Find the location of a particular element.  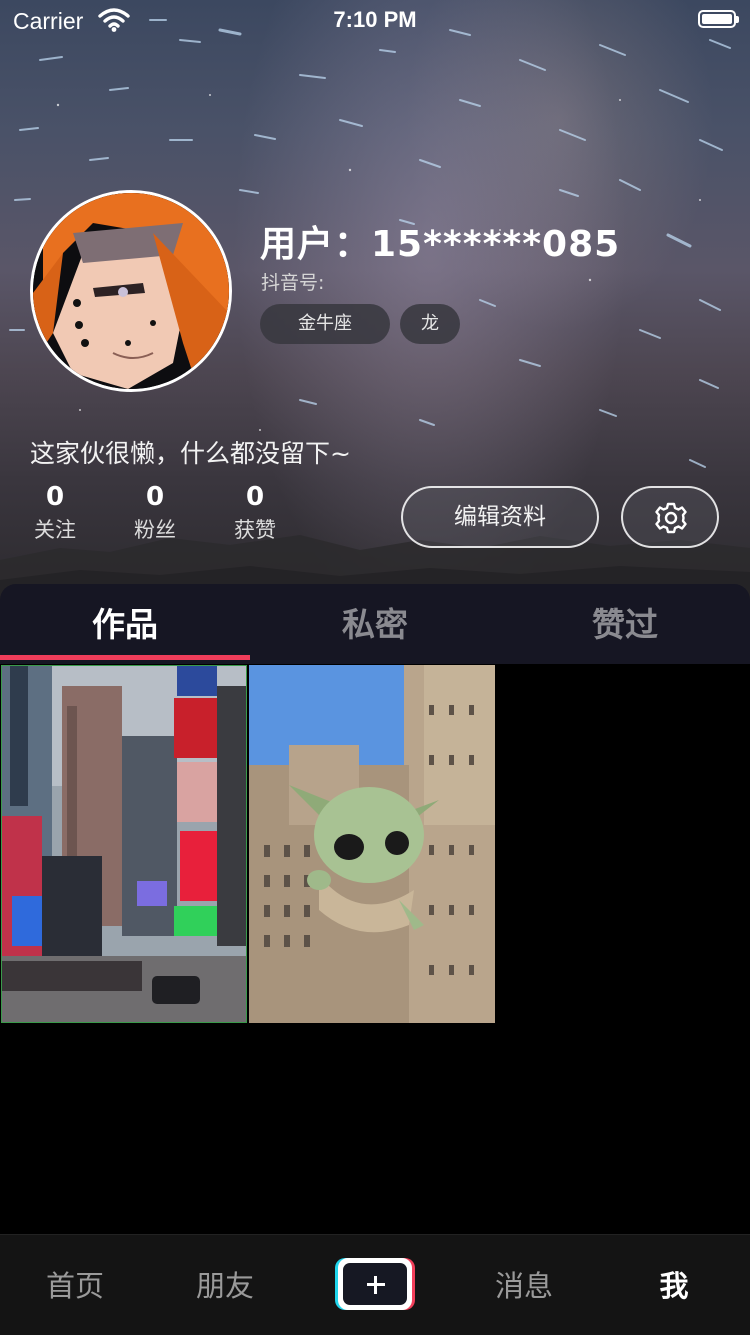

active-tab-indicator is located at coordinates (125, 657).